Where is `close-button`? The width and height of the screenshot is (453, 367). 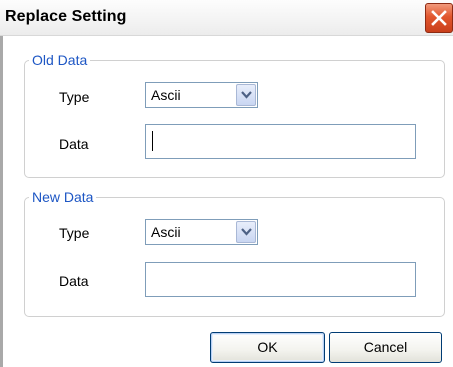 close-button is located at coordinates (439, 18).